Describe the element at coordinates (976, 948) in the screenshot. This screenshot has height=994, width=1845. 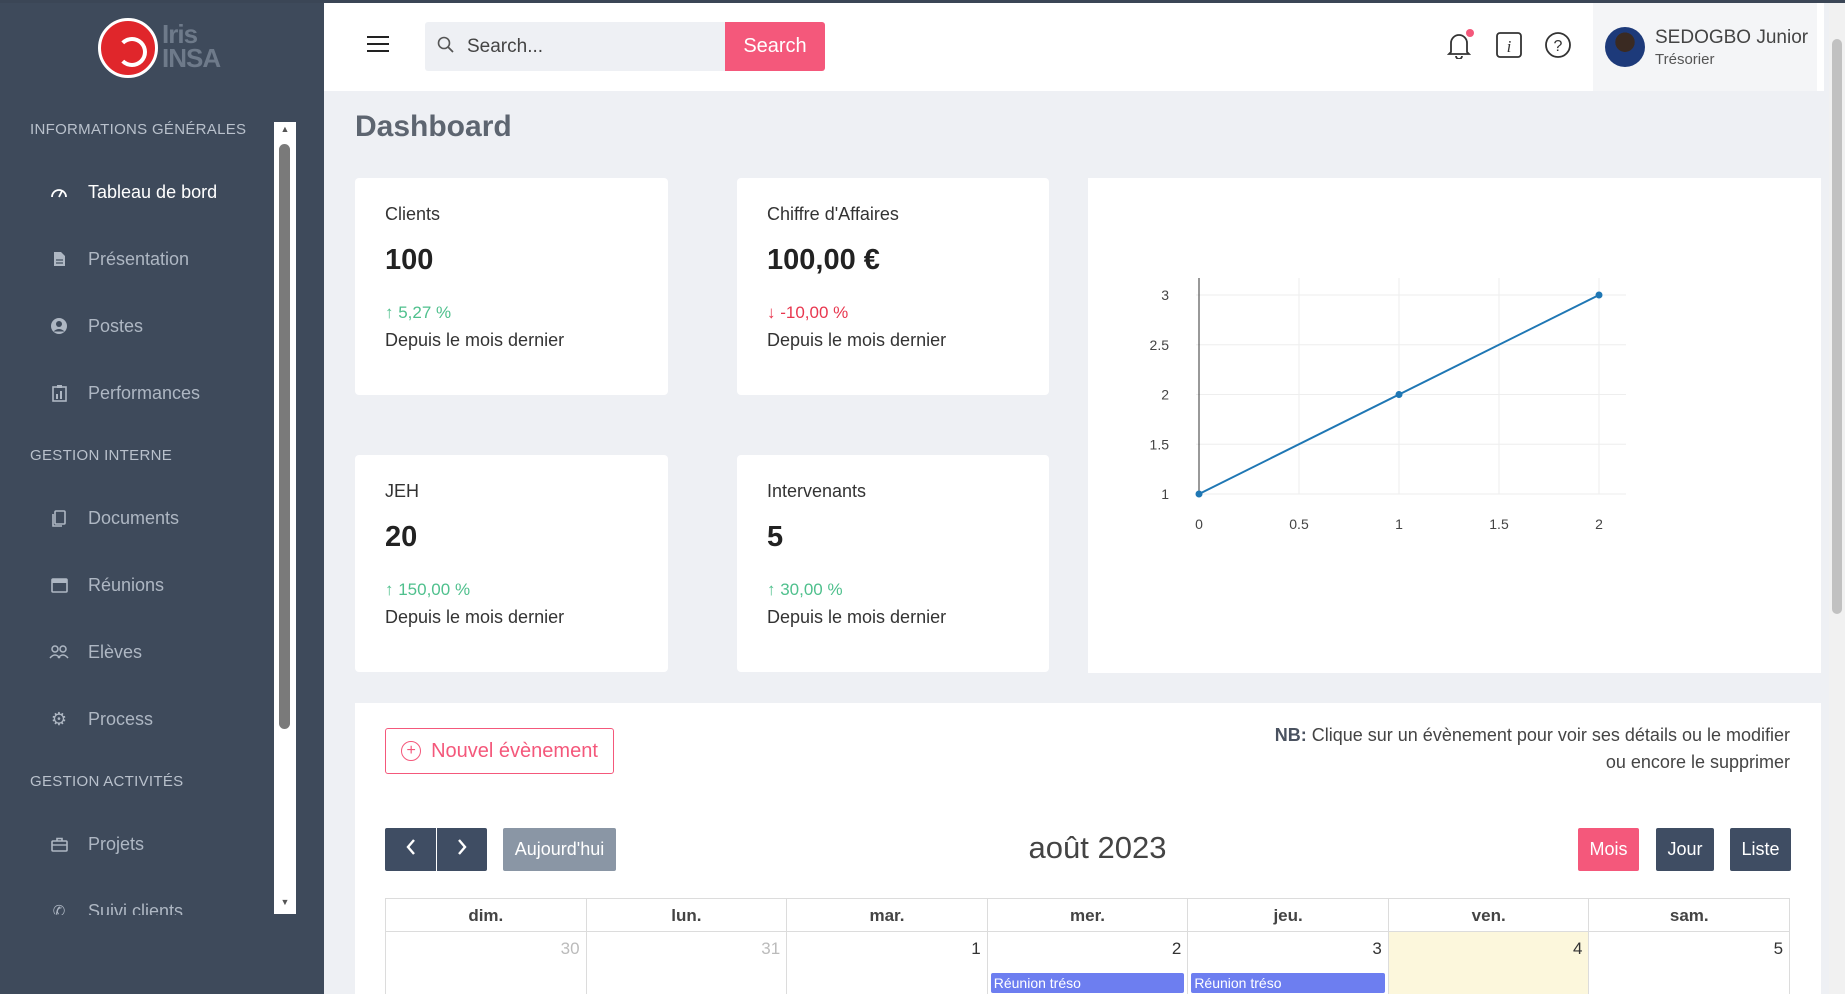
I see `day-number: 1` at that location.